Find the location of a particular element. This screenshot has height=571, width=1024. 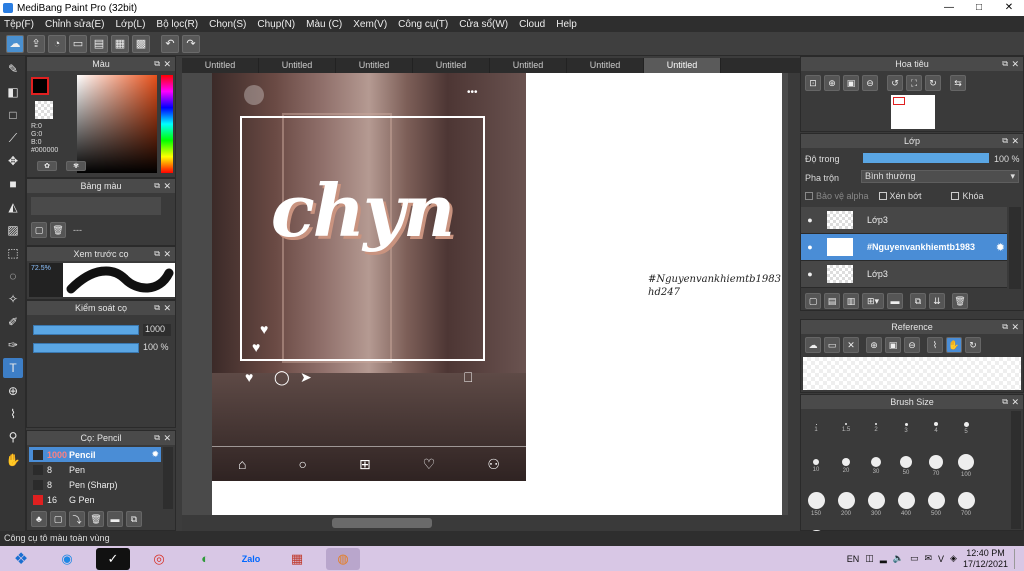

folder-icon: ▬ is located at coordinates (115, 519).